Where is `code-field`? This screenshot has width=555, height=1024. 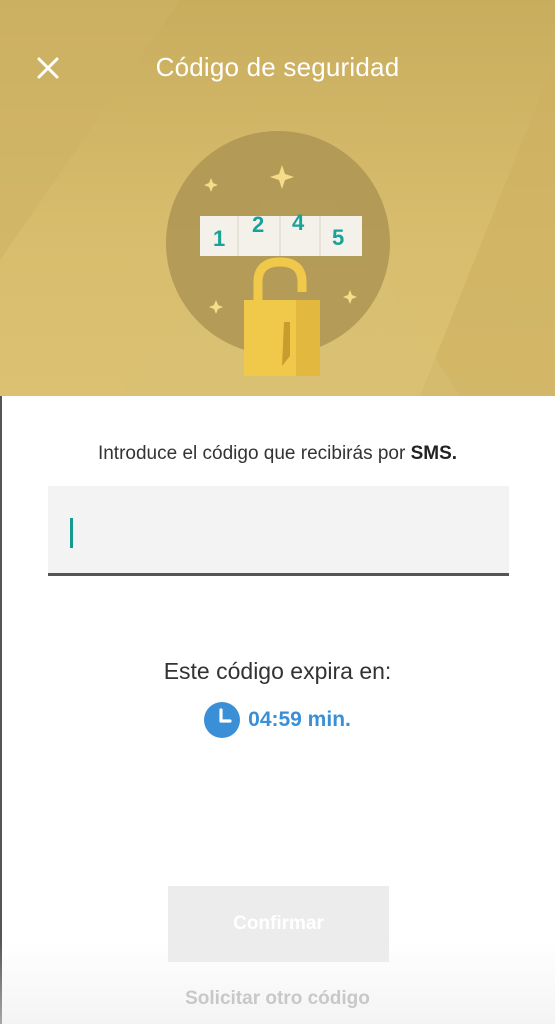
code-field is located at coordinates (278, 531).